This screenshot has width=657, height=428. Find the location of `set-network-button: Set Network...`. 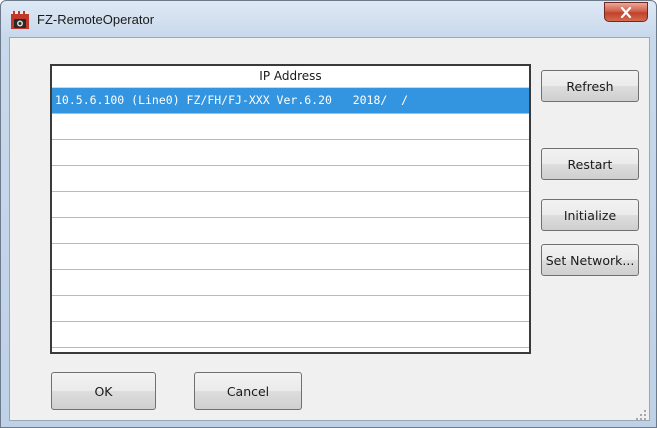

set-network-button: Set Network... is located at coordinates (590, 260).